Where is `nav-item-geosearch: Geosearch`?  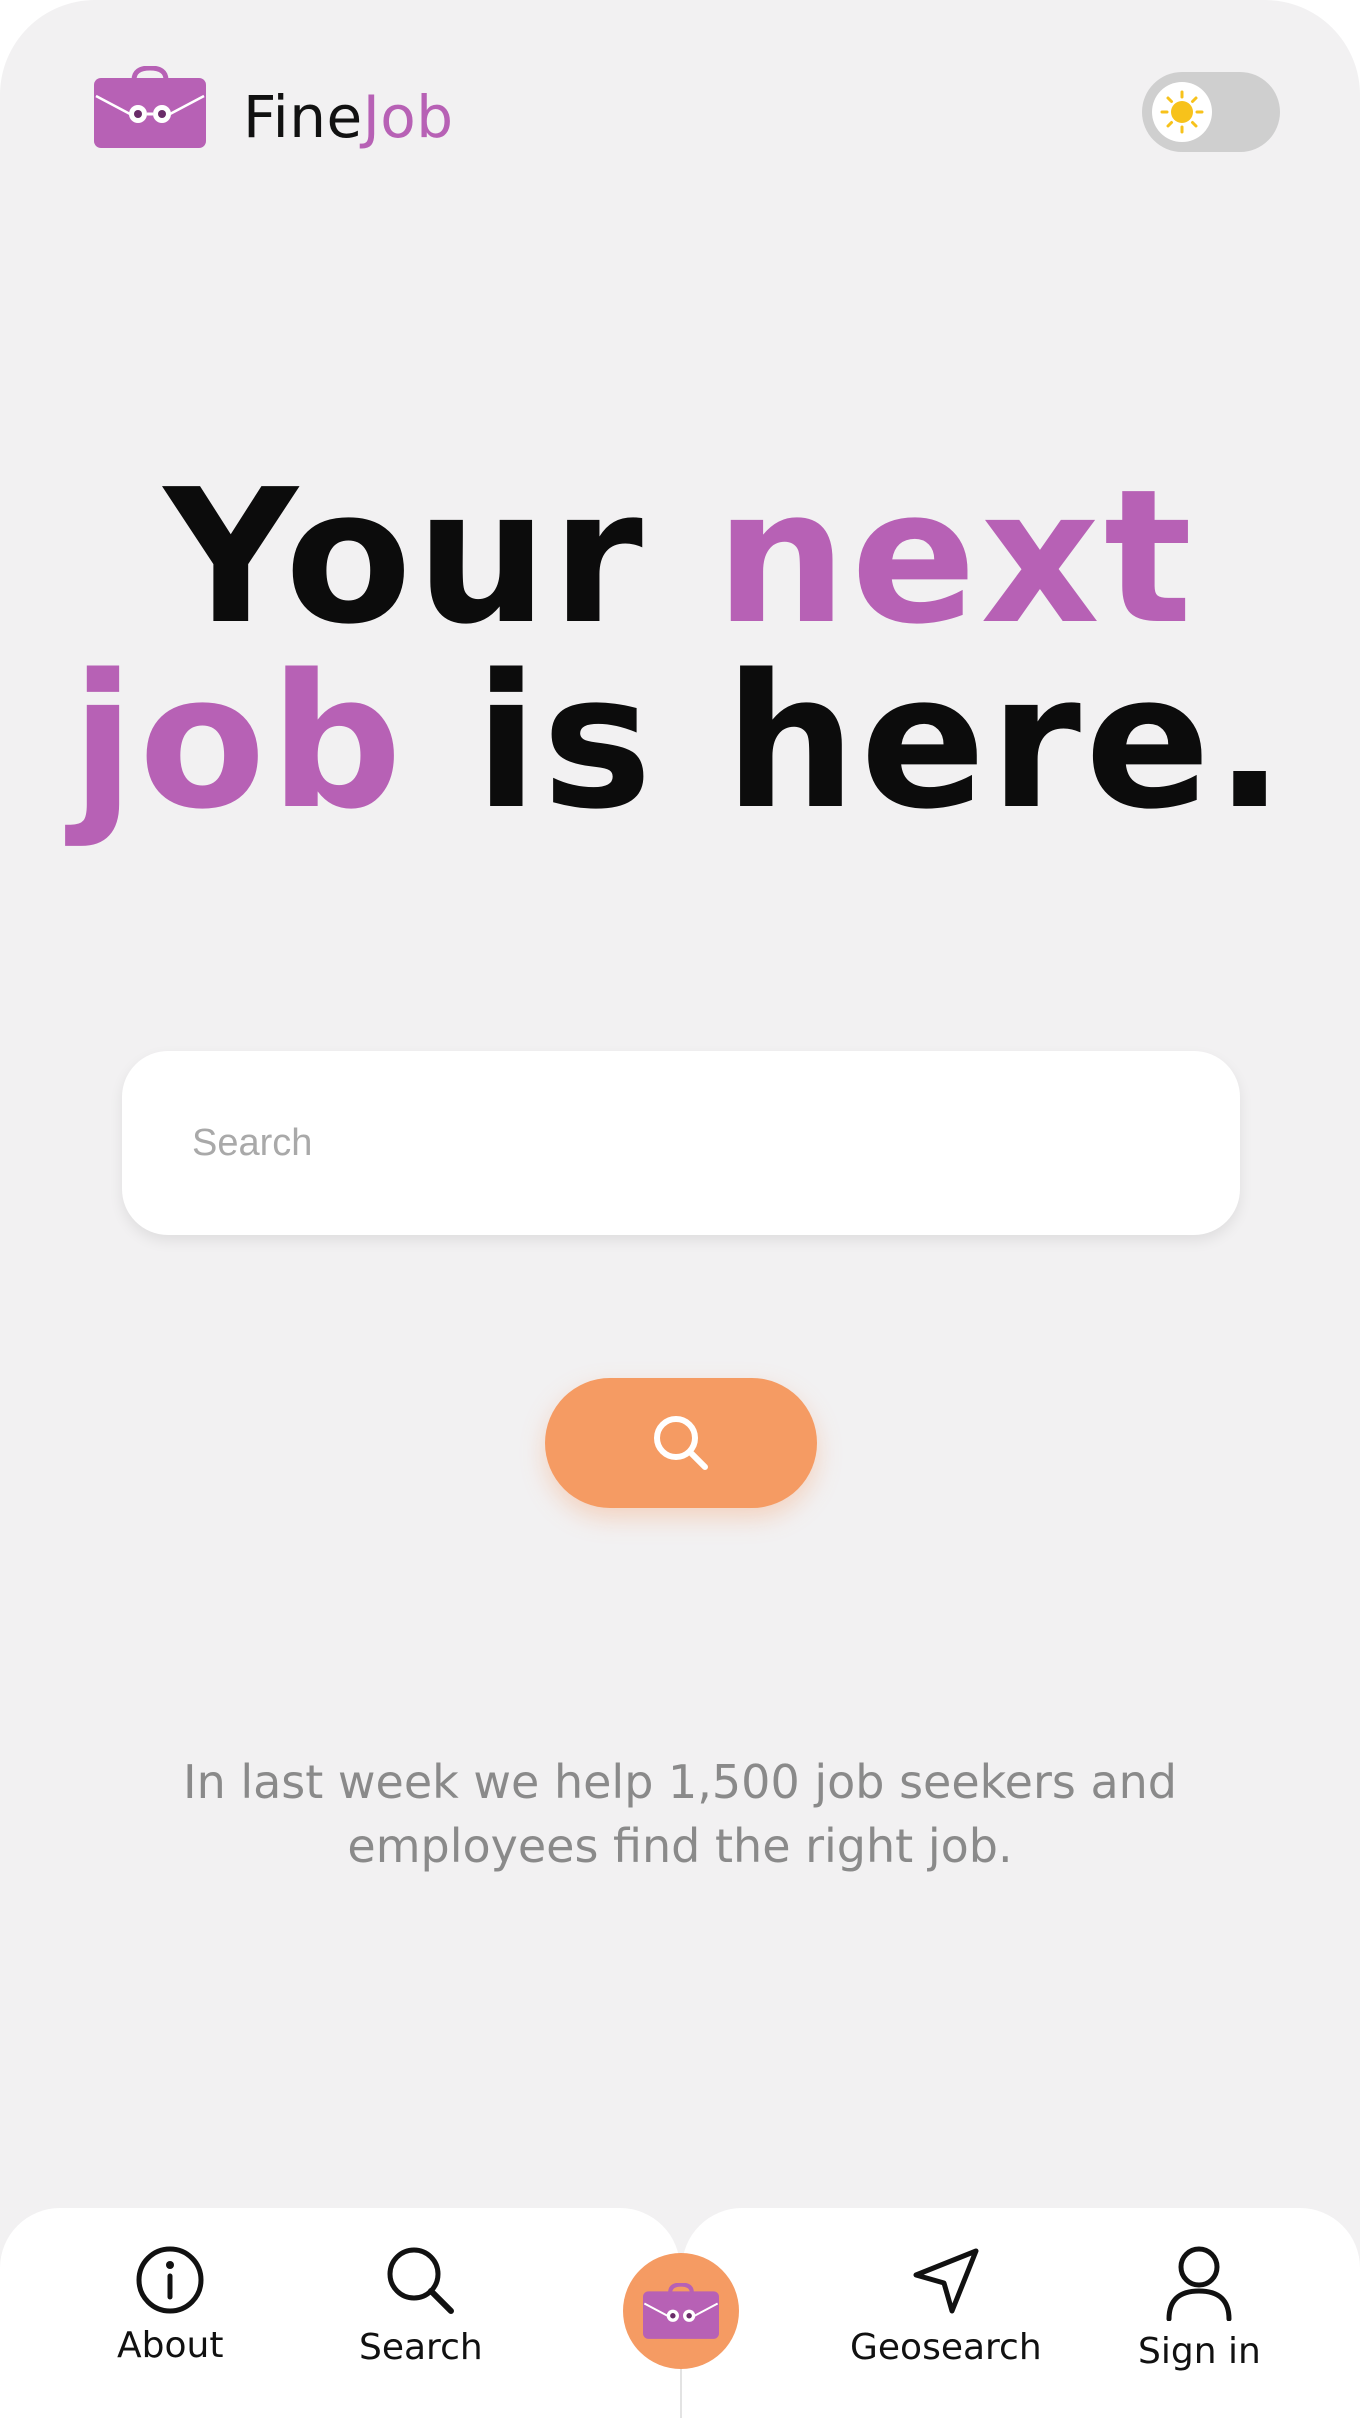
nav-item-geosearch: Geosearch is located at coordinates (946, 2306).